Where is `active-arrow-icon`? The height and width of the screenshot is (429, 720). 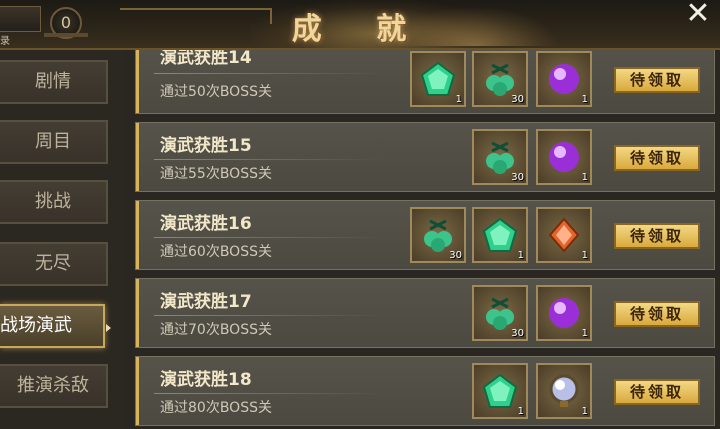 active-arrow-icon is located at coordinates (108, 328).